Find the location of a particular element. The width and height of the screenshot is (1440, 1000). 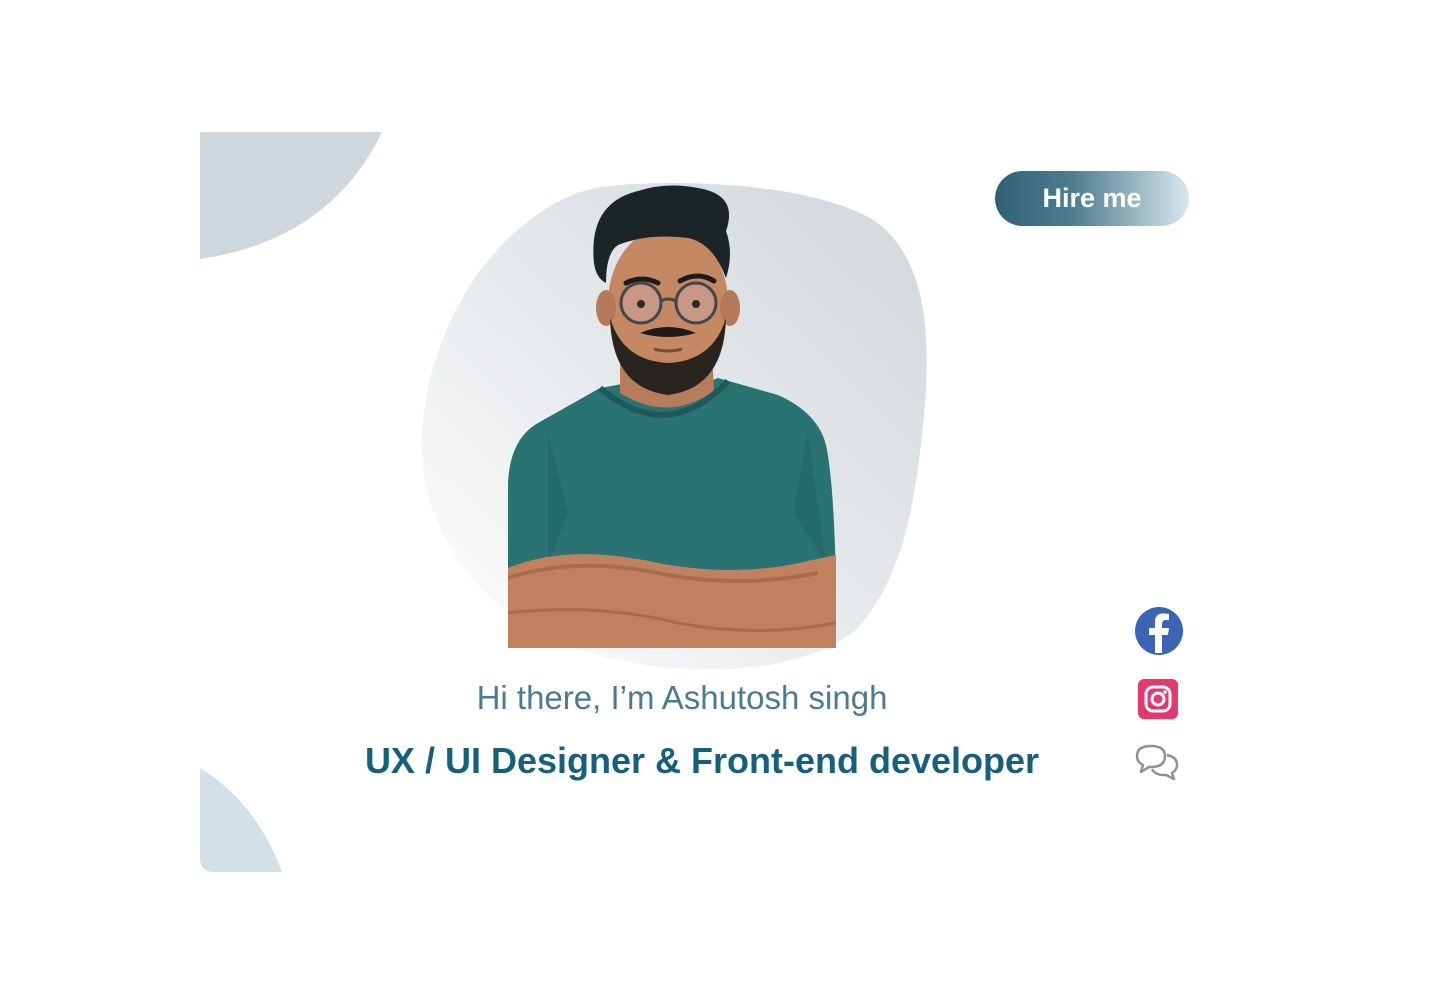

chat-bubbles-icon is located at coordinates (1157, 762).